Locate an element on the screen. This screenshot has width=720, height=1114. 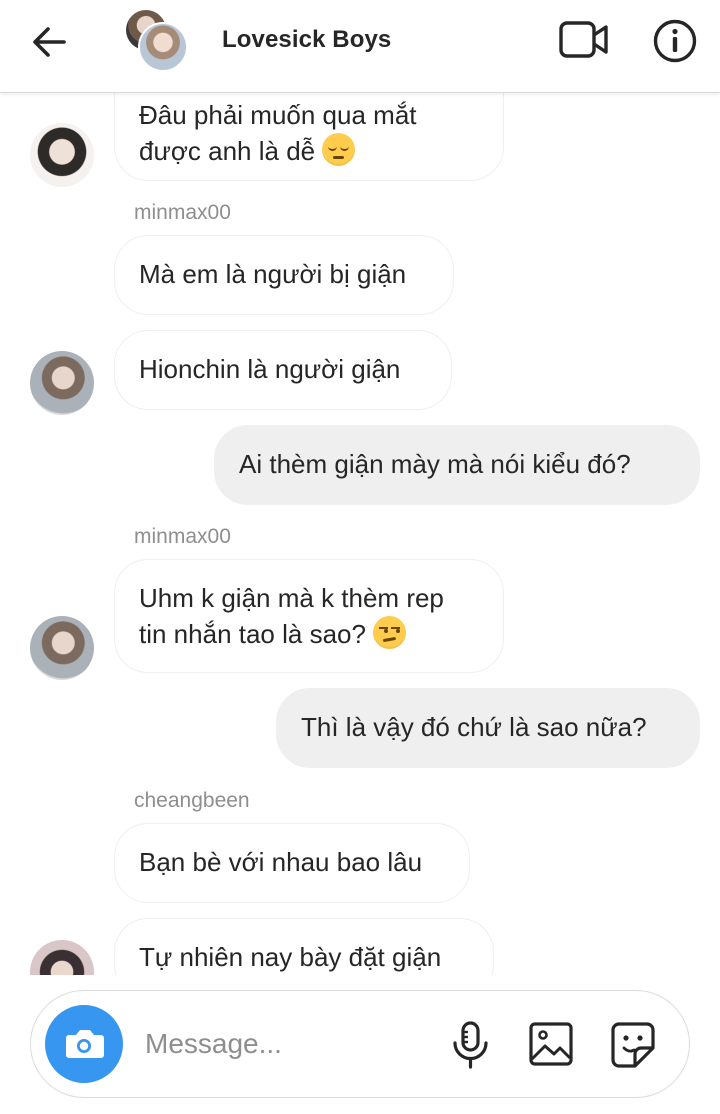
message-text: Ai thèm giận mày mà nói kiểu đó? is located at coordinates (435, 464).